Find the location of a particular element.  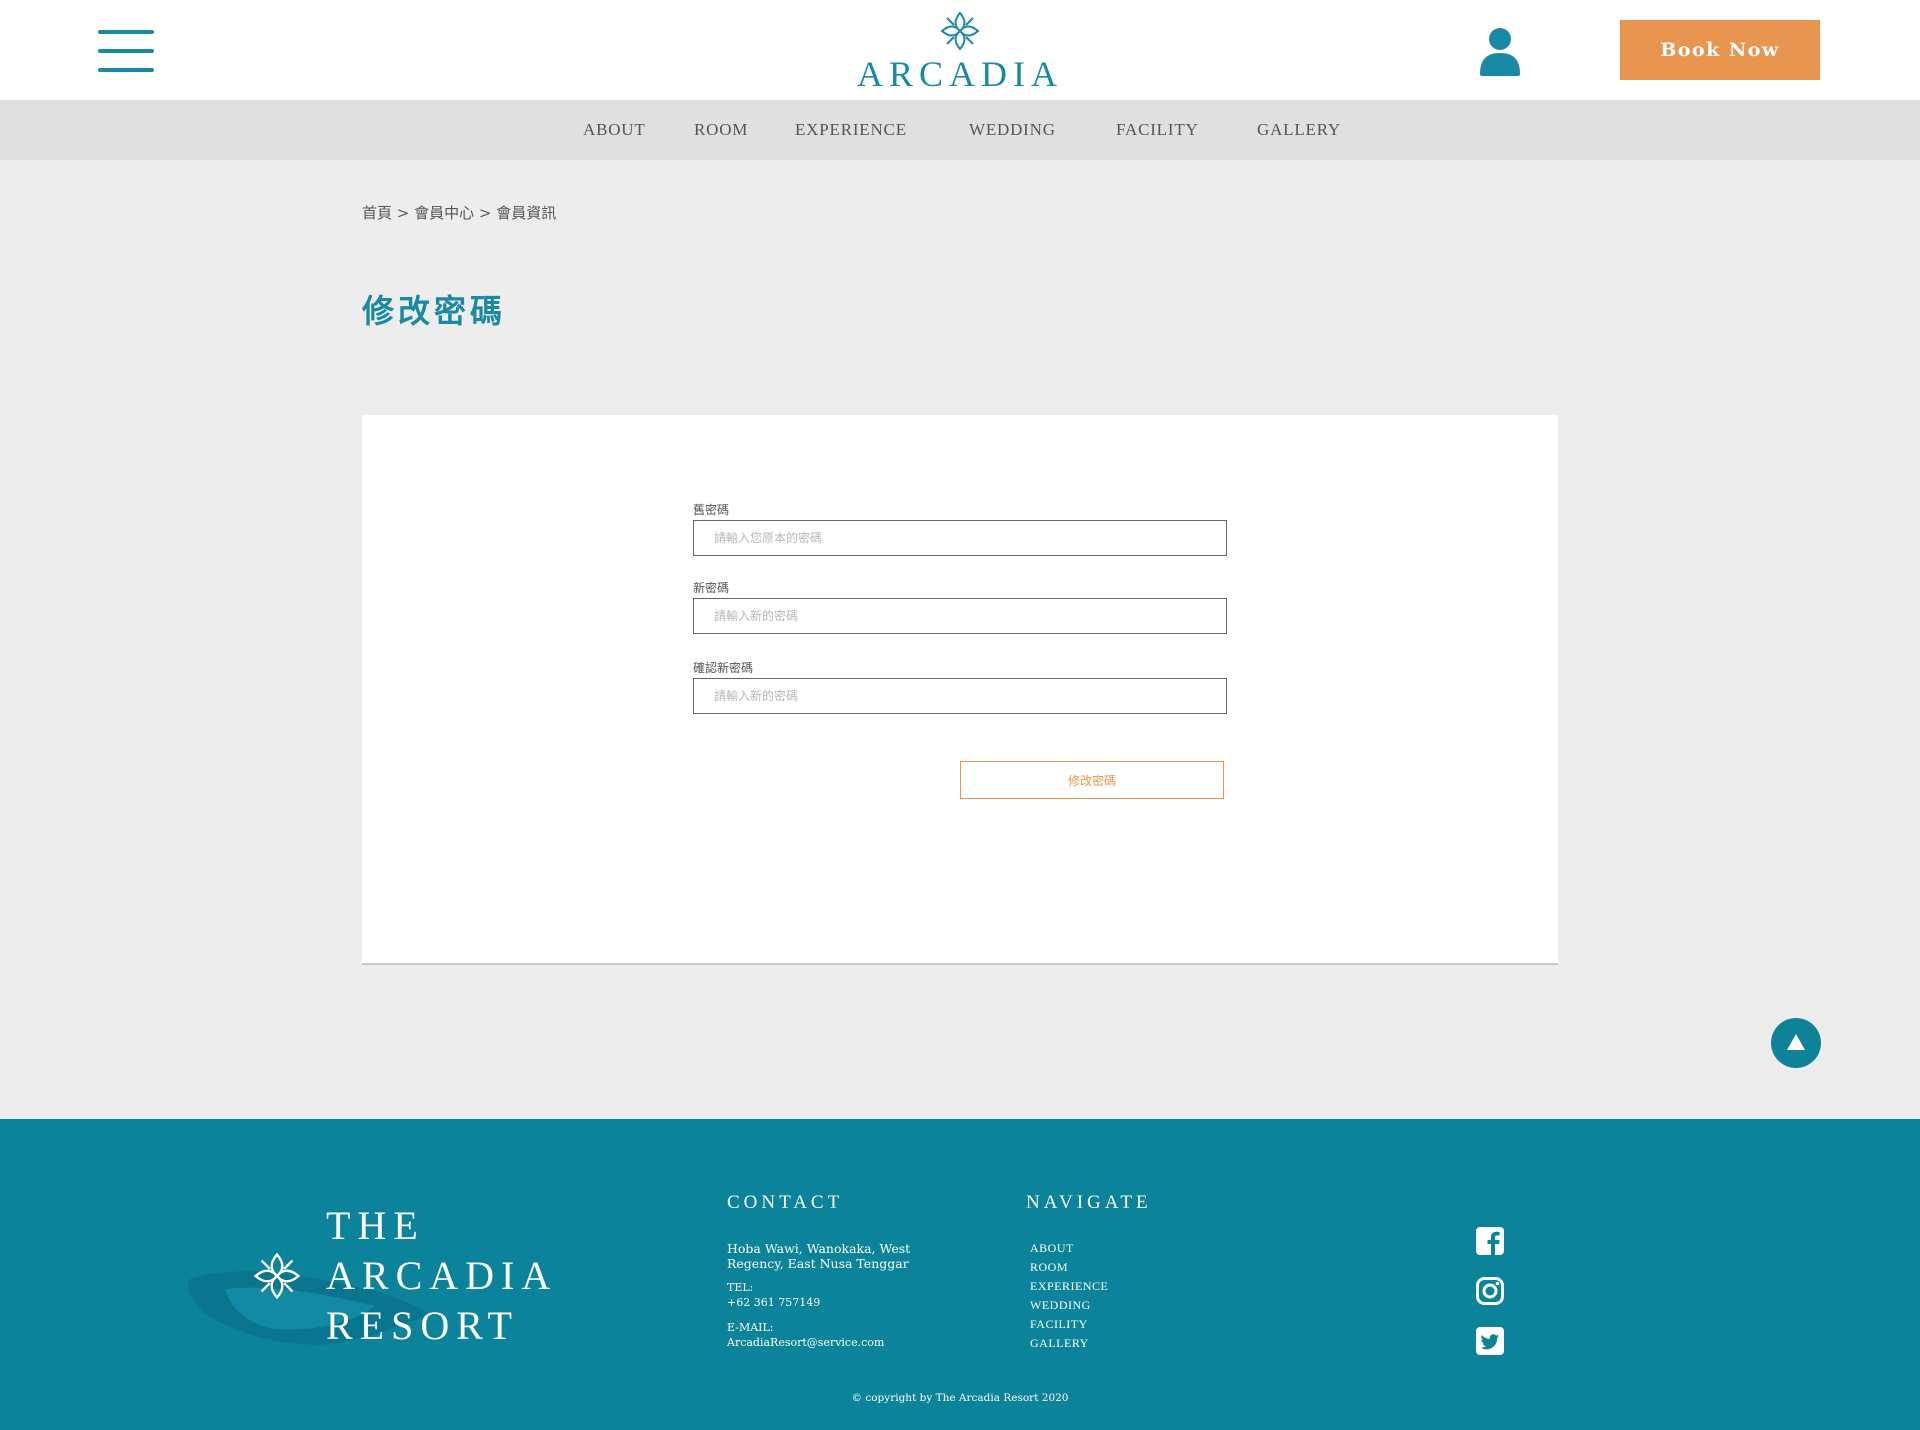

confirm-password-input is located at coordinates (960, 696).